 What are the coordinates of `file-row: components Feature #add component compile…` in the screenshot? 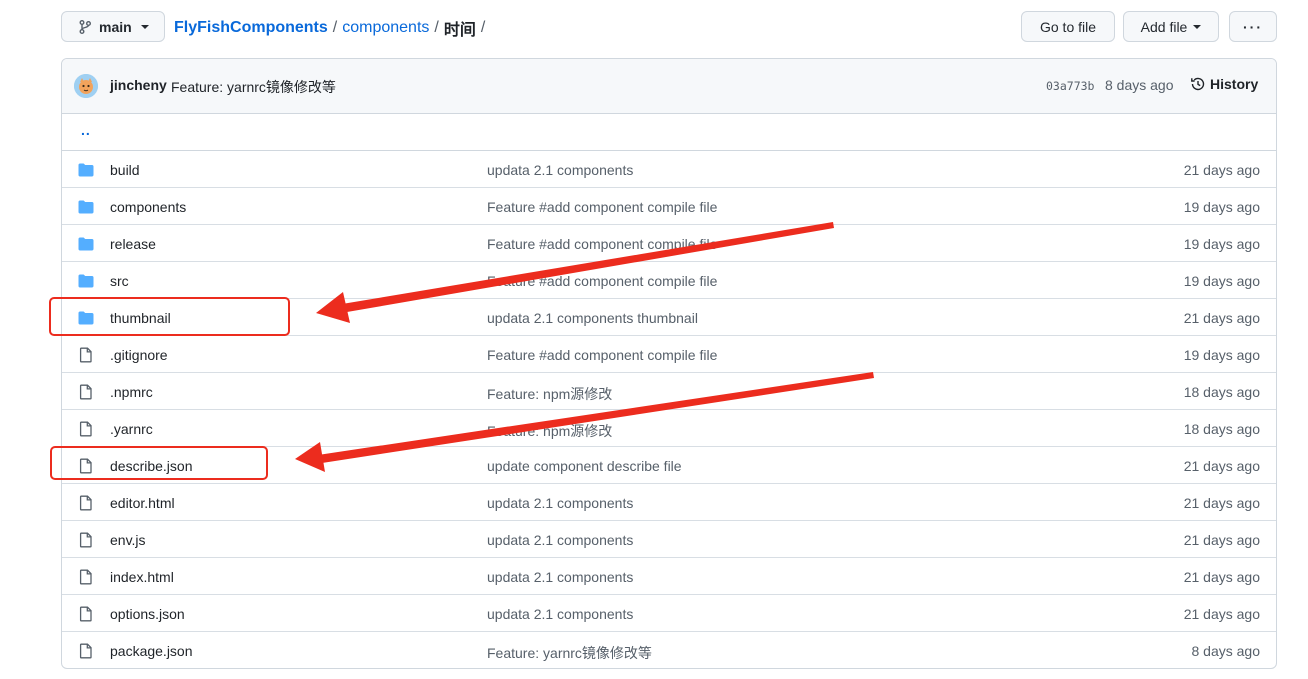 It's located at (669, 206).